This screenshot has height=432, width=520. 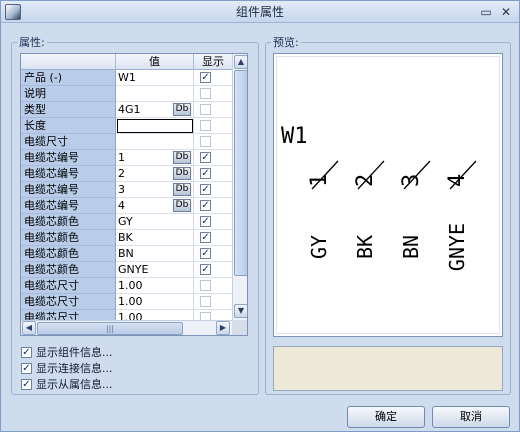 What do you see at coordinates (415, 209) in the screenshot?
I see `cable-core: 3 BN` at bounding box center [415, 209].